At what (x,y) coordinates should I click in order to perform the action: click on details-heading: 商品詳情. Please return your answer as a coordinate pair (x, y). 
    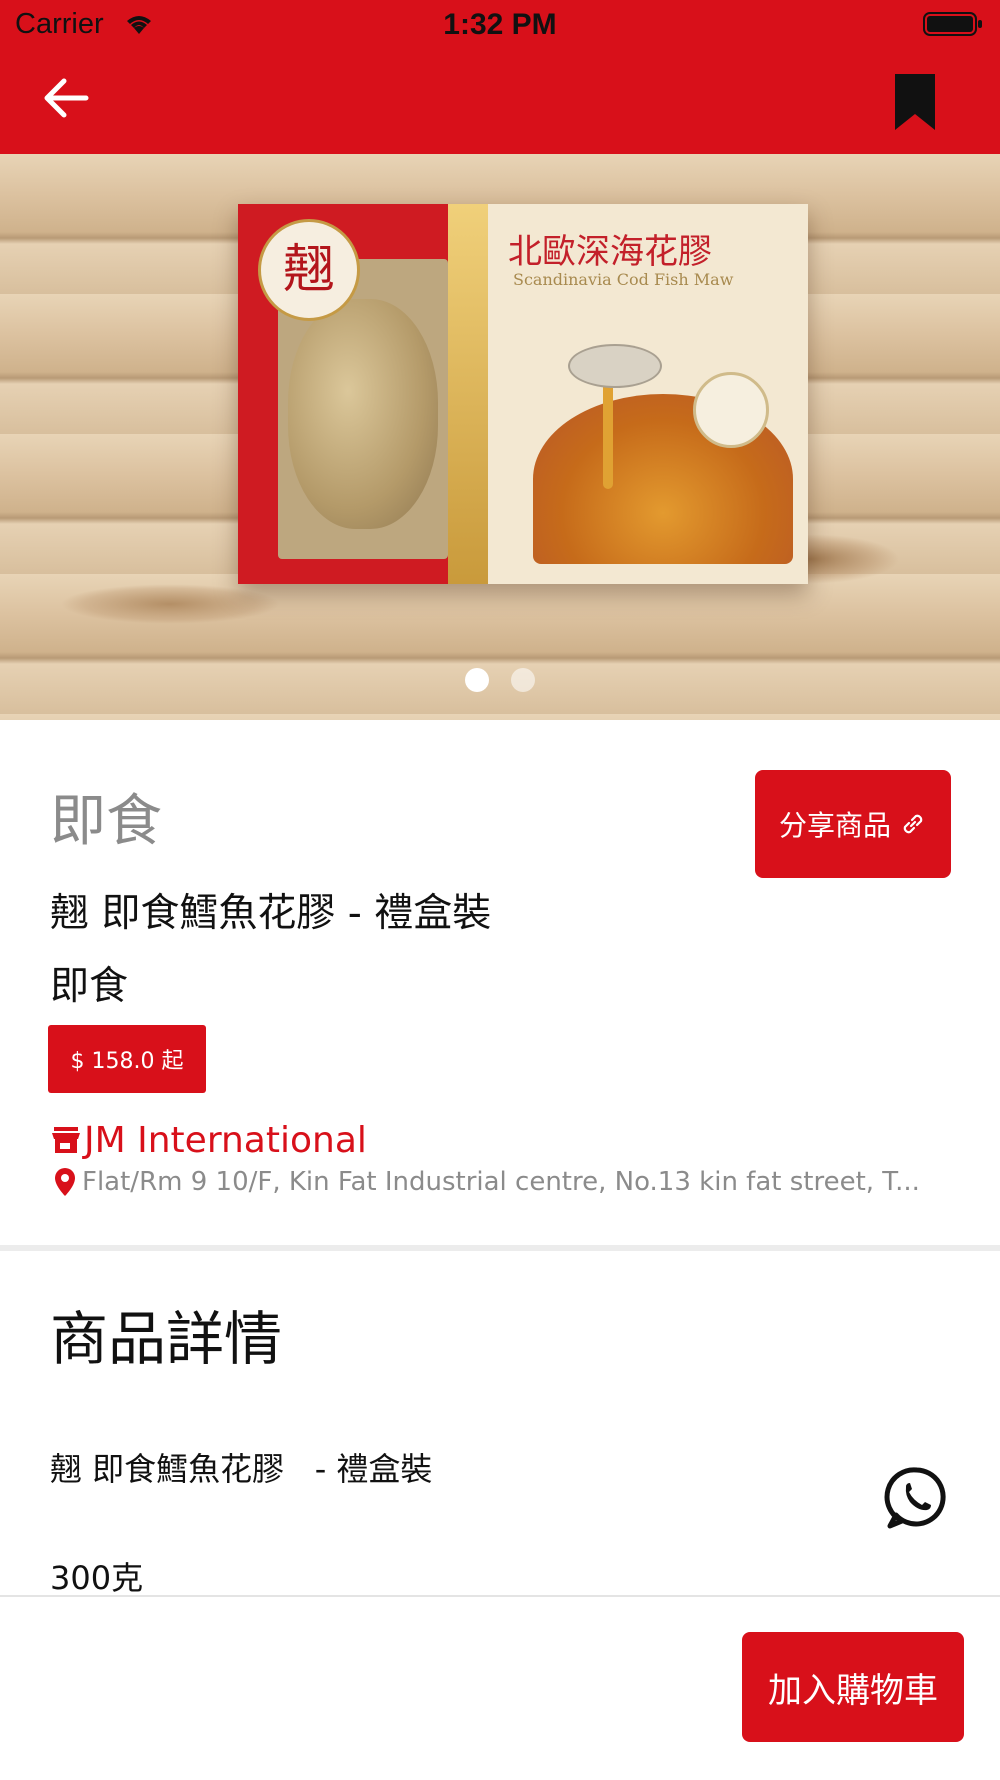
    Looking at the image, I should click on (166, 1339).